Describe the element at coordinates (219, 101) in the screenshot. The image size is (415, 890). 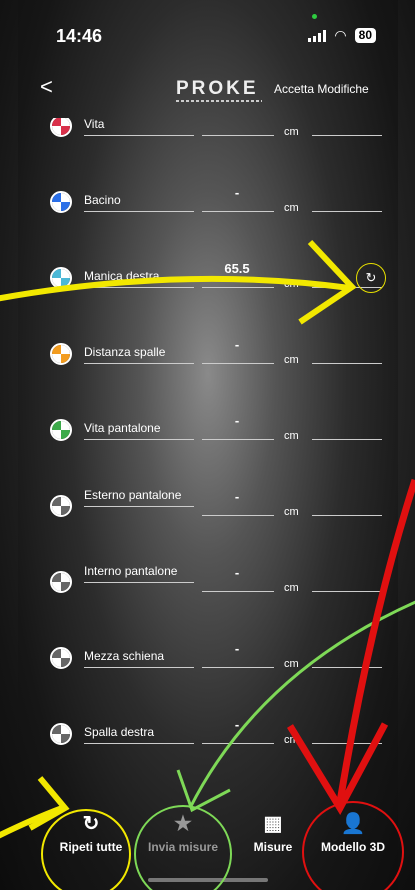
I see `logo-ruler` at that location.